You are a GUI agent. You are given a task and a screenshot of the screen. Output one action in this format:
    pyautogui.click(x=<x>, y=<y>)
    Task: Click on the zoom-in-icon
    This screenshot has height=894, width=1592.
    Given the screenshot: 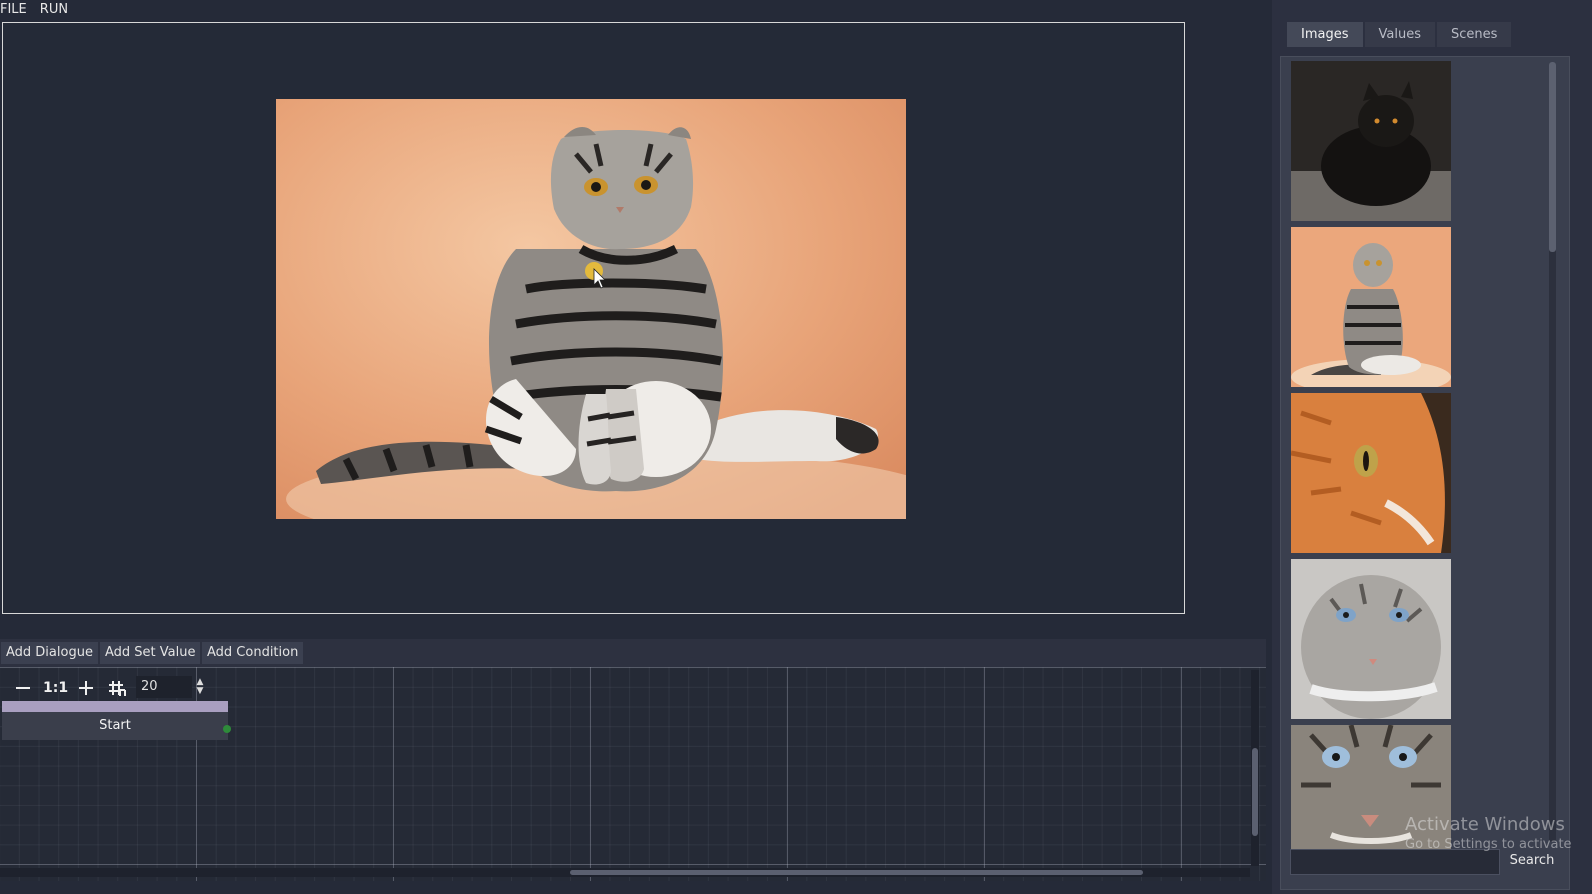 What is the action you would take?
    pyautogui.click(x=86, y=688)
    